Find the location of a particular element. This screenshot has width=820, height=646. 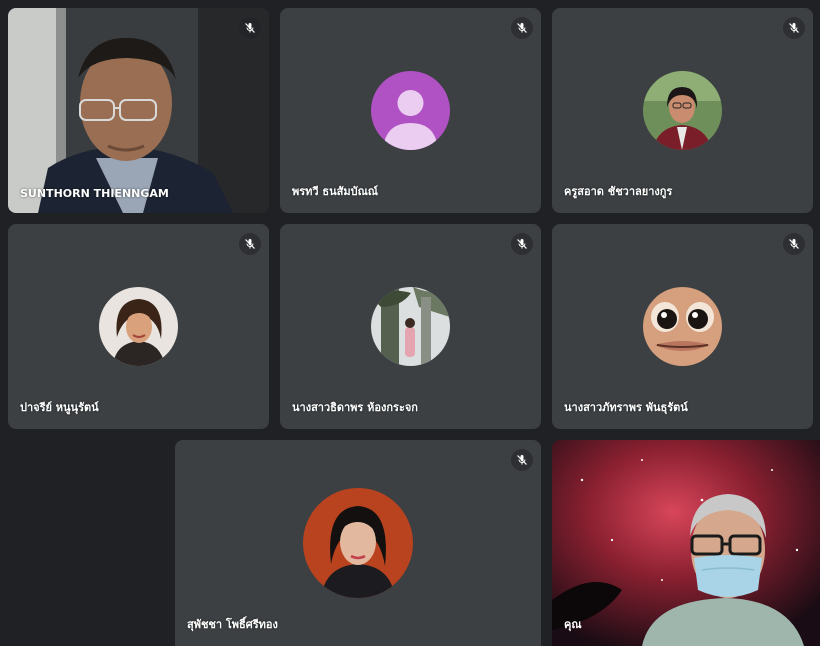

participant-tile-pornthawee: พรทวี ธนสัมบัณณ์ is located at coordinates (410, 110).